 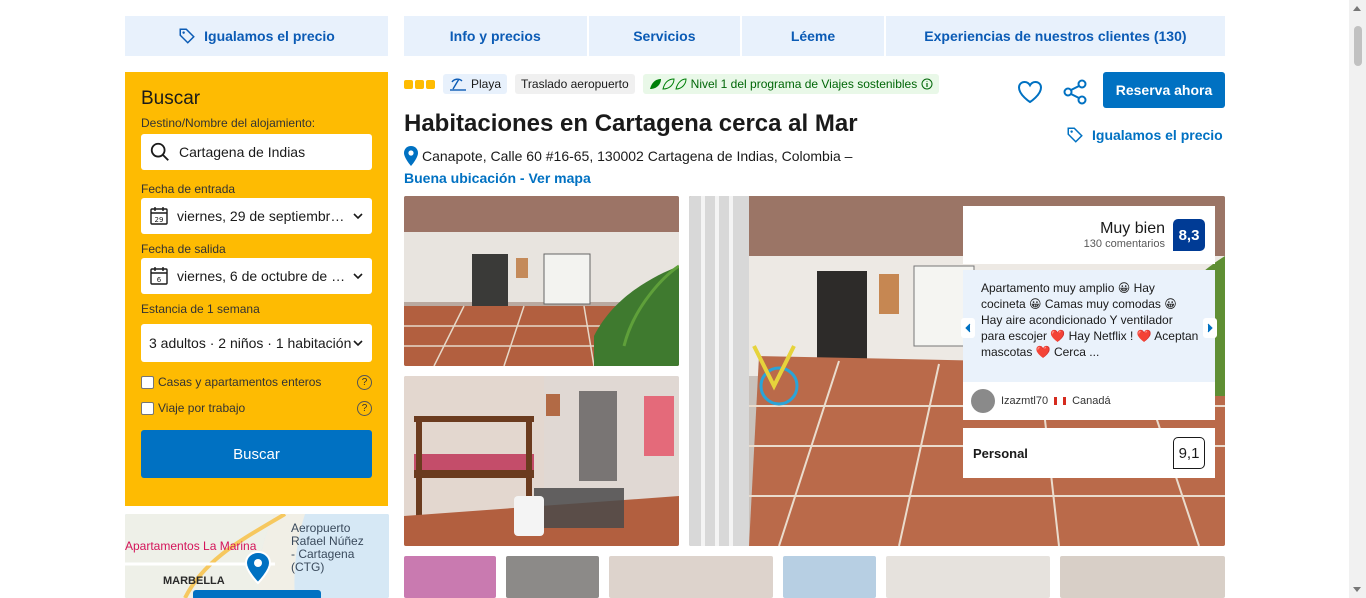 I want to click on work-trip-label: Viaje por trabajo, so click(x=202, y=408).